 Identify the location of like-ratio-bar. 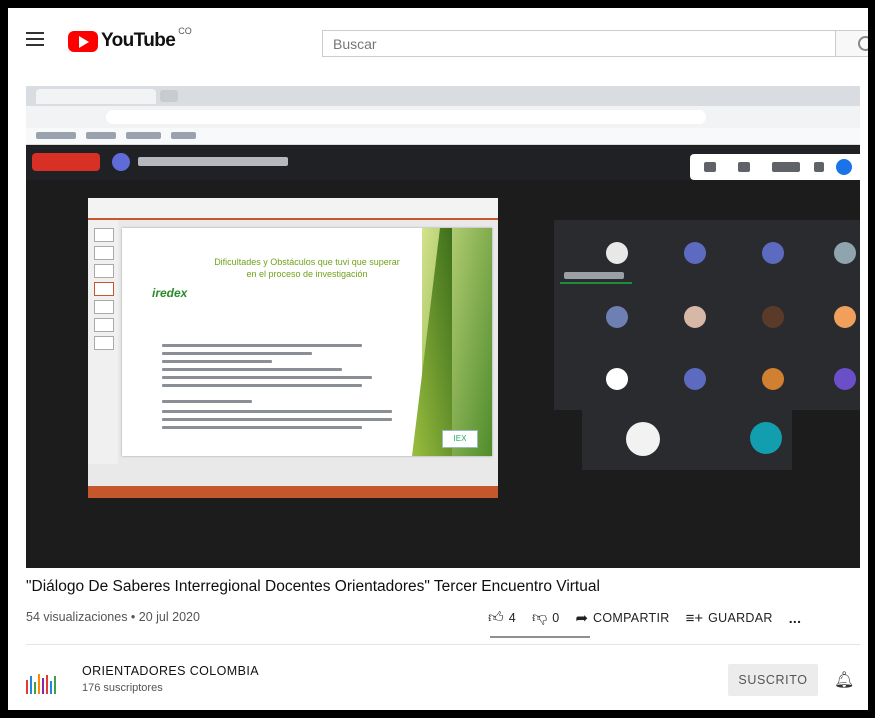
(540, 637).